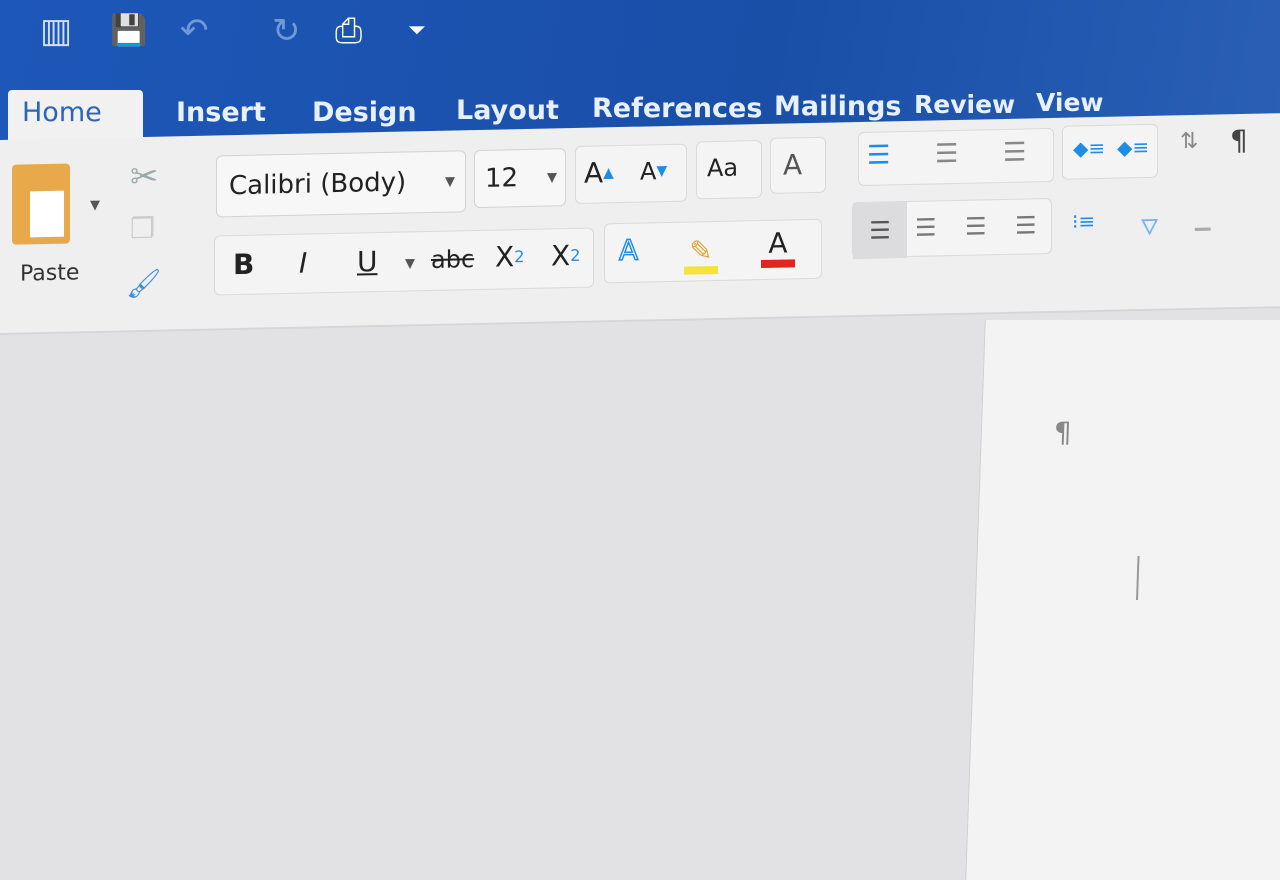 This screenshot has height=880, width=1280. I want to click on paste-dropdown-icon: ▼, so click(95, 205).